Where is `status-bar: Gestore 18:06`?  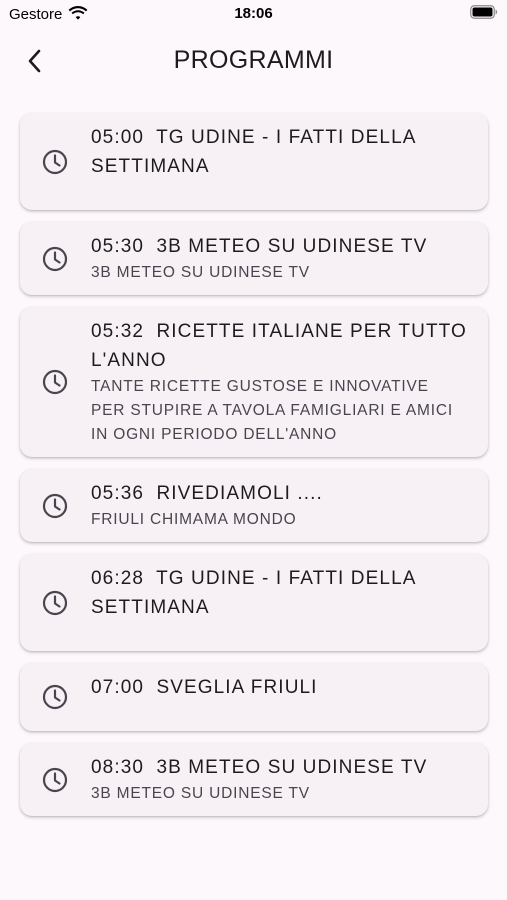
status-bar: Gestore 18:06 is located at coordinates (253, 15).